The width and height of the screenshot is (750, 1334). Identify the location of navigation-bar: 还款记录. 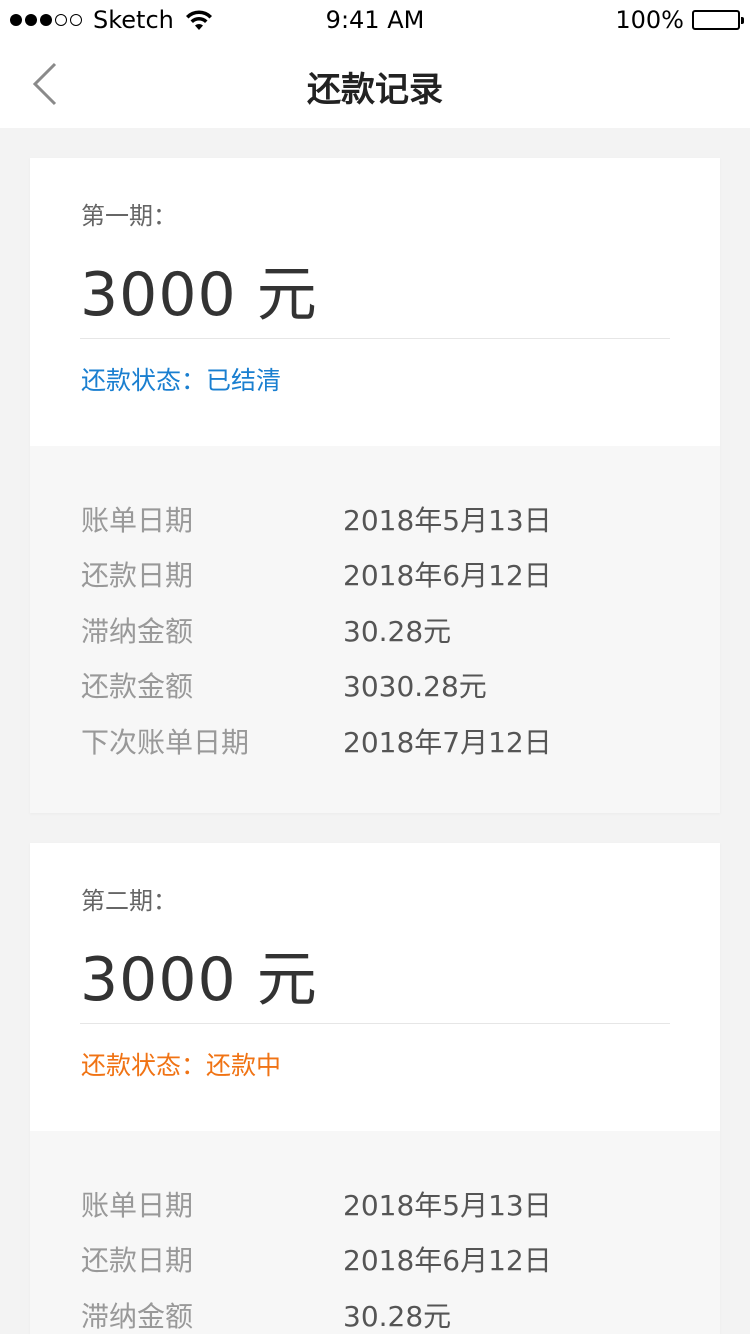
(375, 84).